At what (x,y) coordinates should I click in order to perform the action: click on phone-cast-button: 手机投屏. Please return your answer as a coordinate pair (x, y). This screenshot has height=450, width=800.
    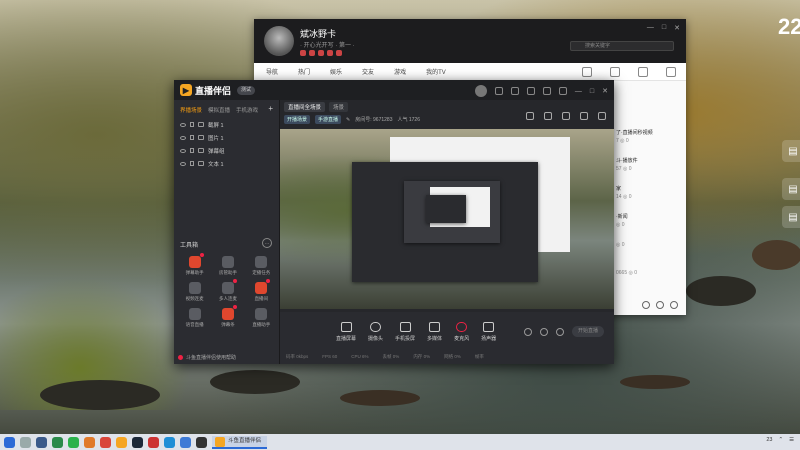
    Looking at the image, I should click on (405, 332).